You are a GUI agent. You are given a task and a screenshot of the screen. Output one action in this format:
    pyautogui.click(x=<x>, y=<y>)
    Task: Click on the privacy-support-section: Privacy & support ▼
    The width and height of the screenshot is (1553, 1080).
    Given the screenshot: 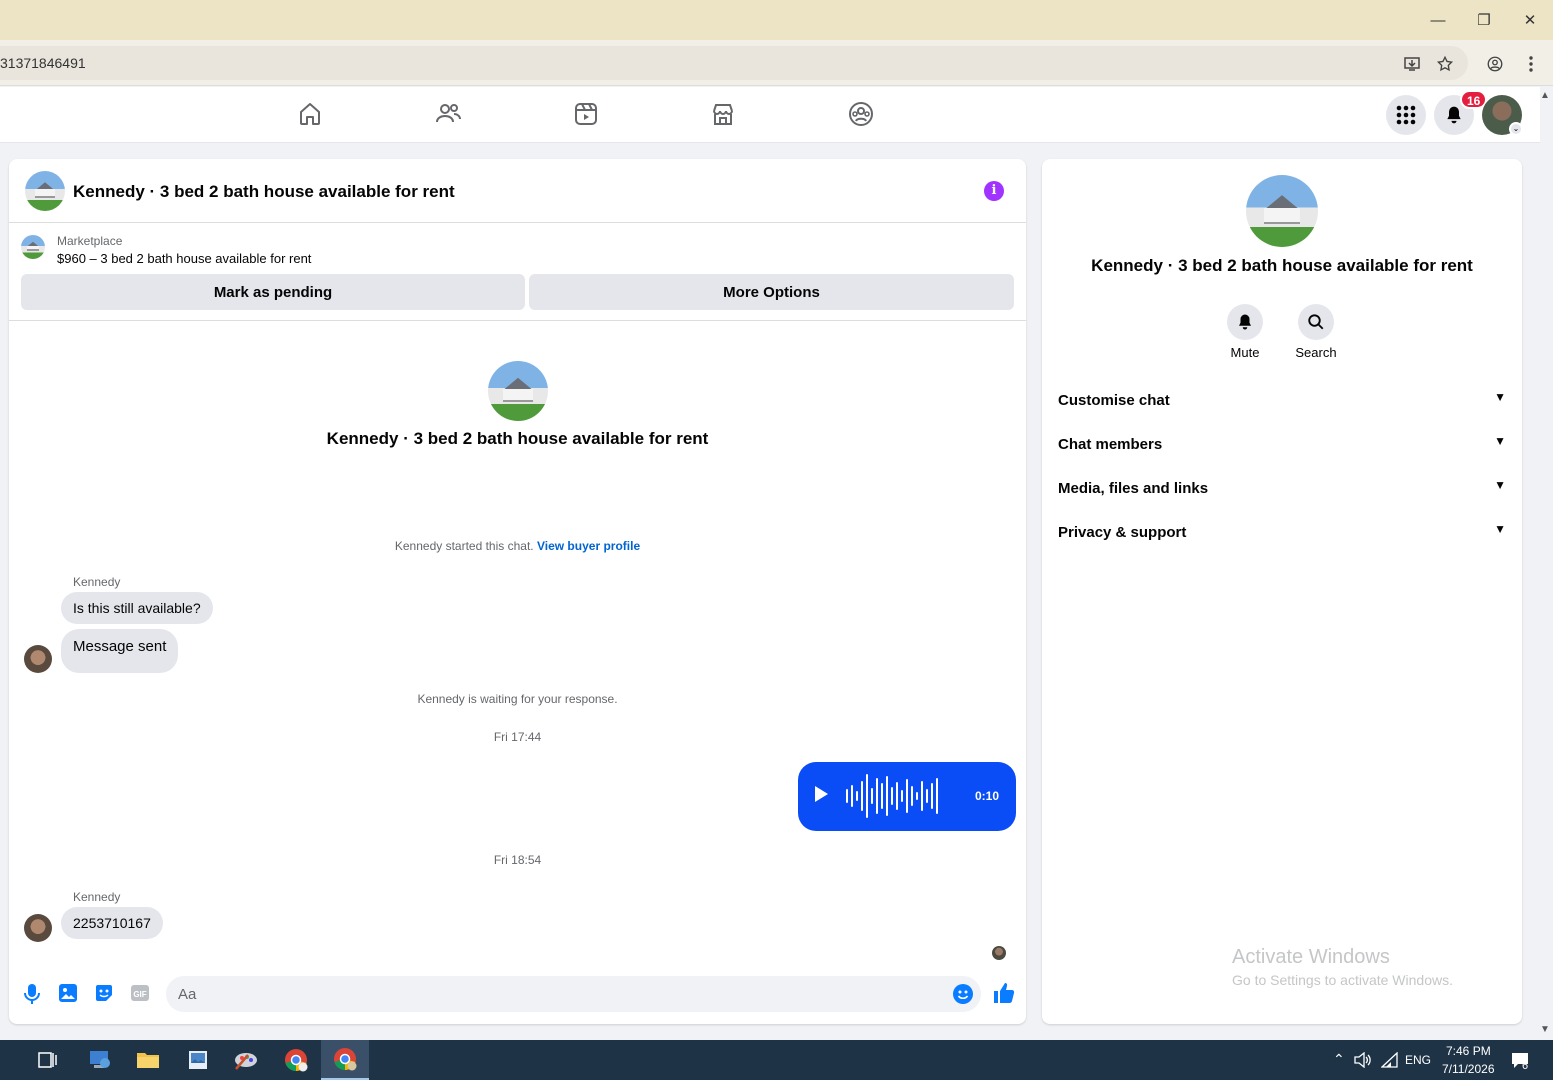 What is the action you would take?
    pyautogui.click(x=1282, y=532)
    